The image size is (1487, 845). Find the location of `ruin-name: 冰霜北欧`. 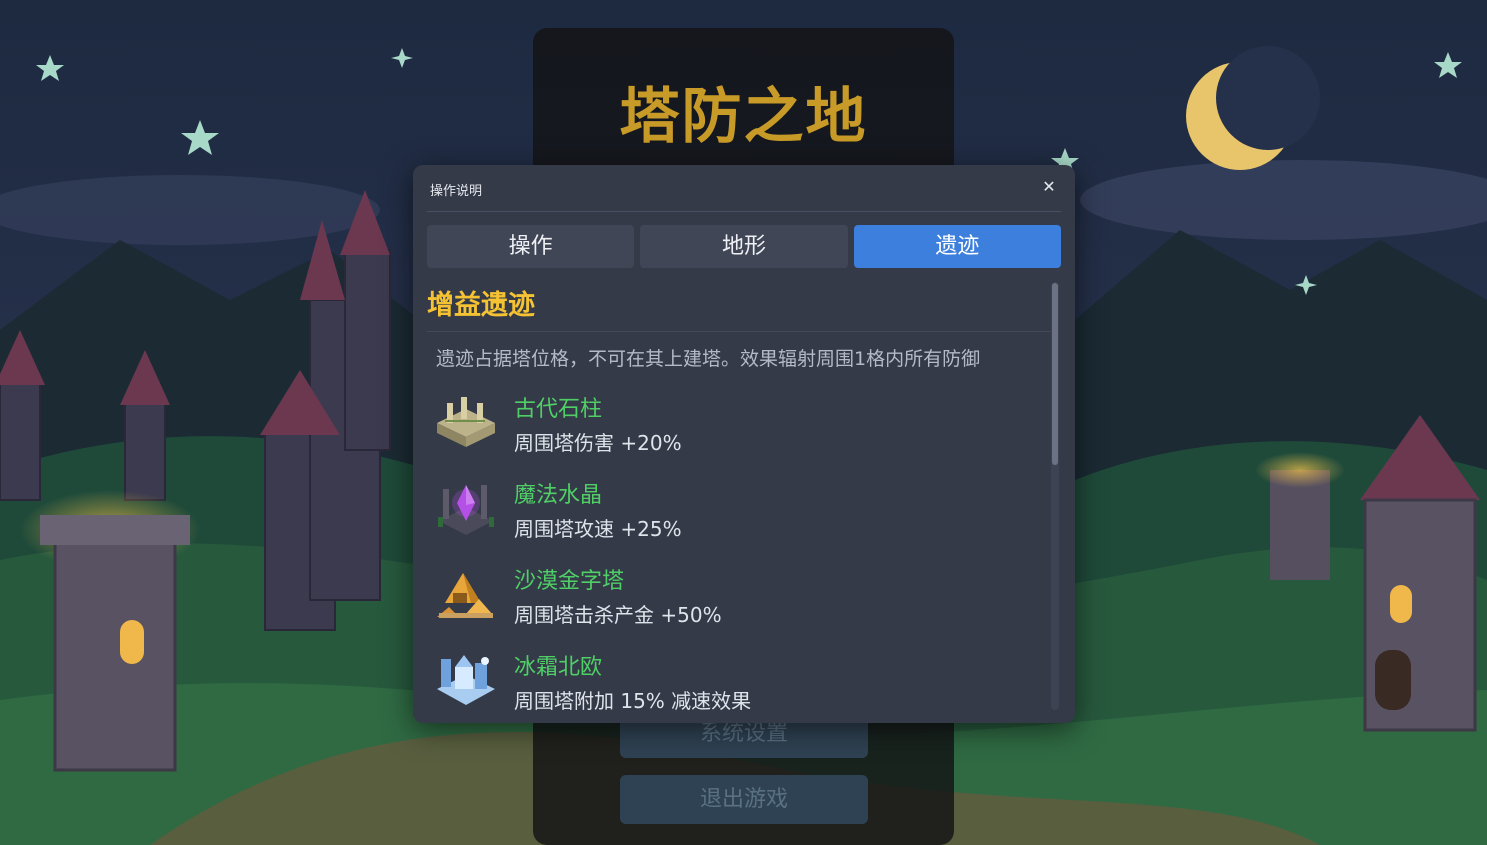

ruin-name: 冰霜北欧 is located at coordinates (558, 667).